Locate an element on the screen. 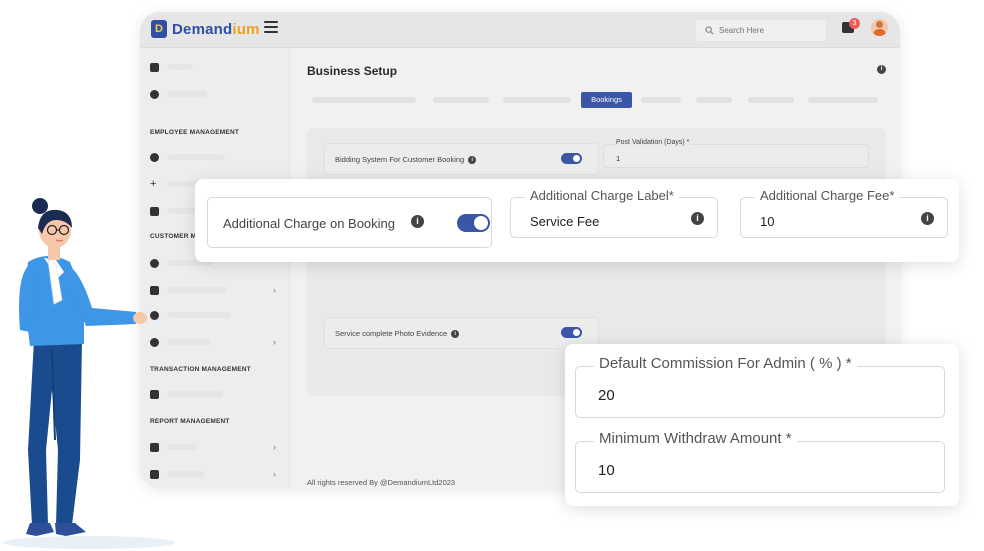  minimum-withdraw-value: 10 is located at coordinates (606, 470).